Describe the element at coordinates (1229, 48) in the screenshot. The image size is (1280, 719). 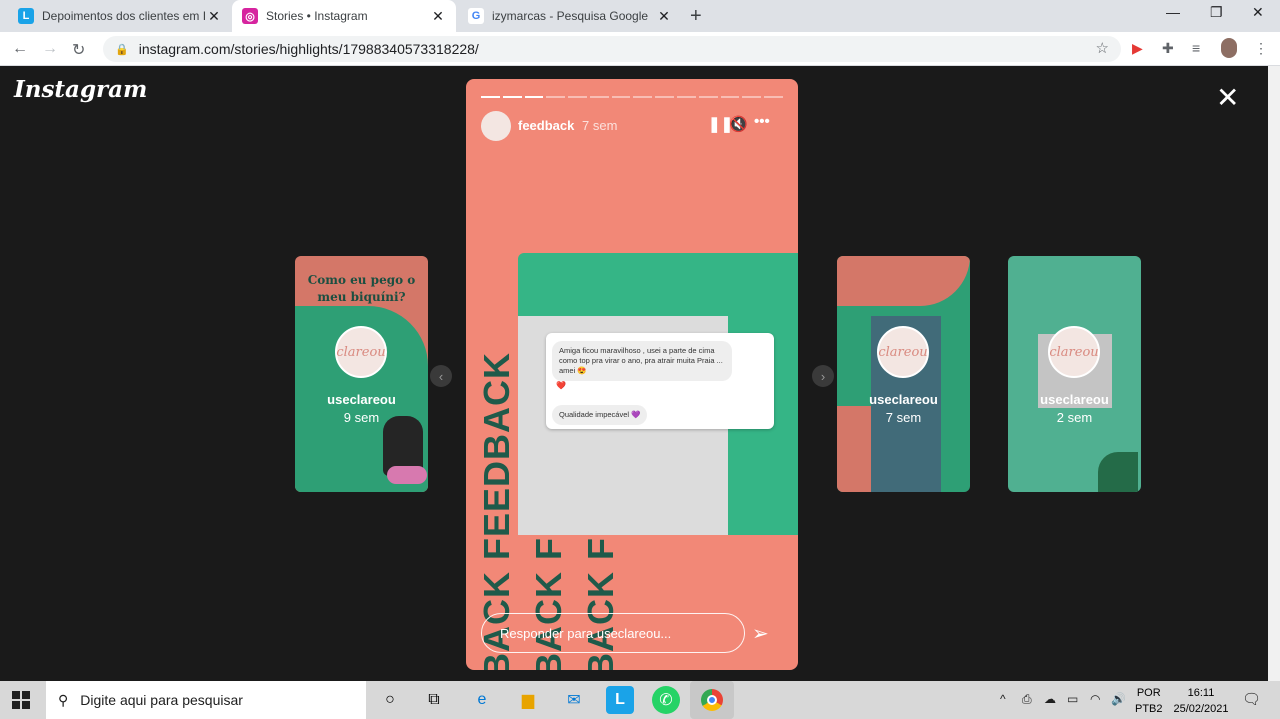
I see `profile-avatar` at that location.